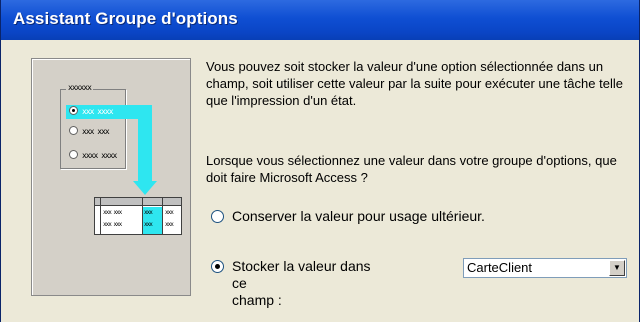 The image size is (640, 322). What do you see at coordinates (89, 132) in the screenshot?
I see `illustration-option-2: xxx xxx` at bounding box center [89, 132].